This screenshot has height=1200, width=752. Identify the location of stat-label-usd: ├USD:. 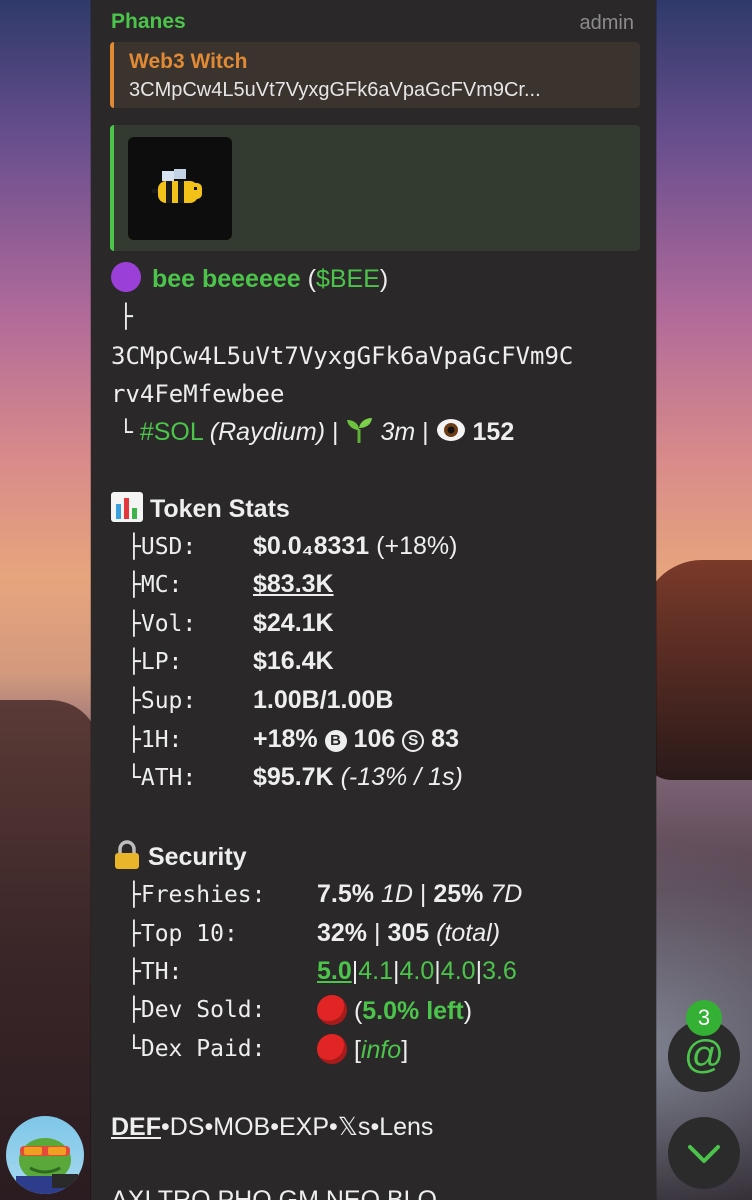
(162, 547).